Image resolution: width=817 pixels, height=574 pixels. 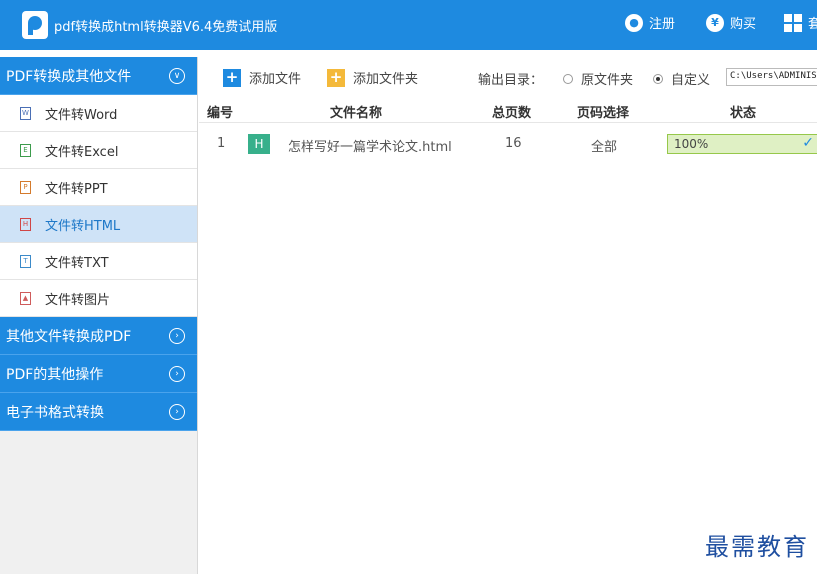 What do you see at coordinates (81, 115) in the screenshot?
I see `sidebar-item-label: 文件转Word` at bounding box center [81, 115].